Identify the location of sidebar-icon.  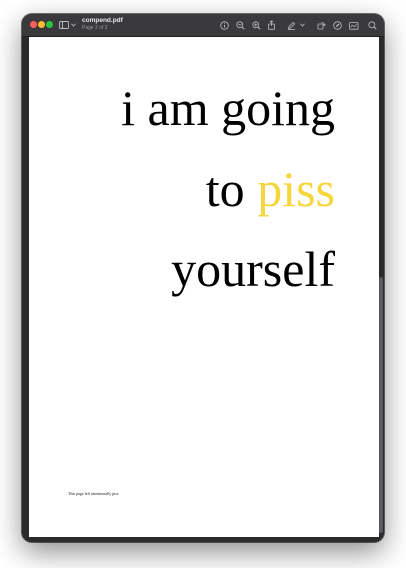
(64, 25).